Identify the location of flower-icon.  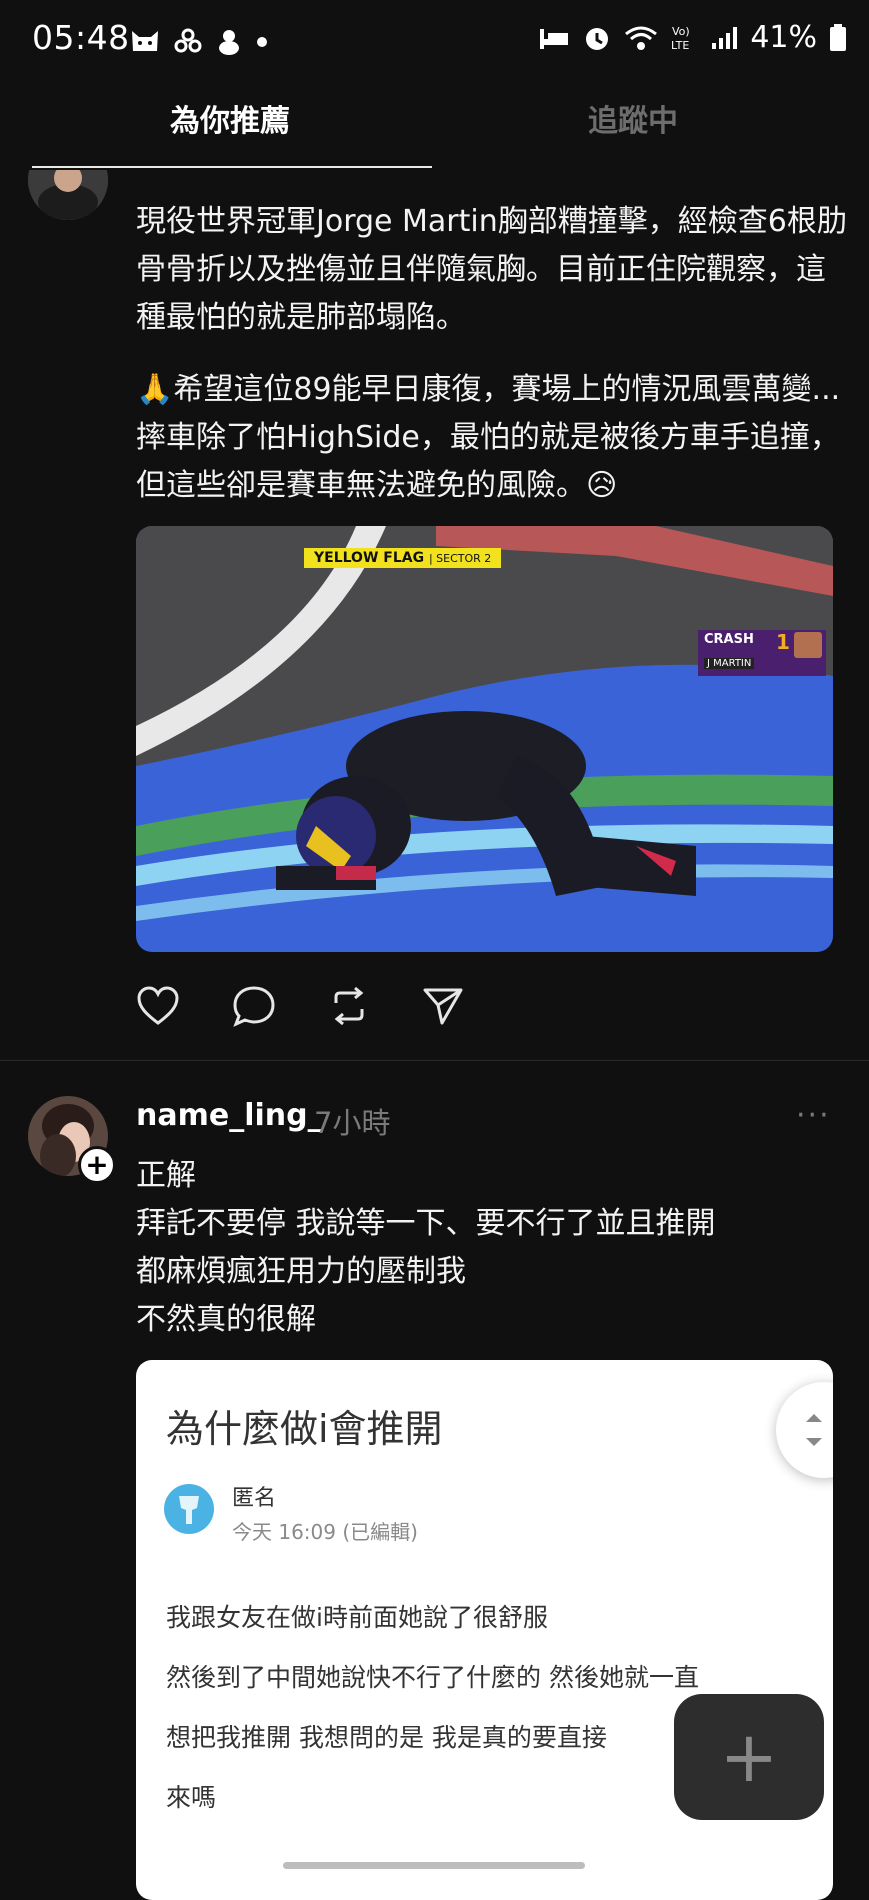
(188, 40).